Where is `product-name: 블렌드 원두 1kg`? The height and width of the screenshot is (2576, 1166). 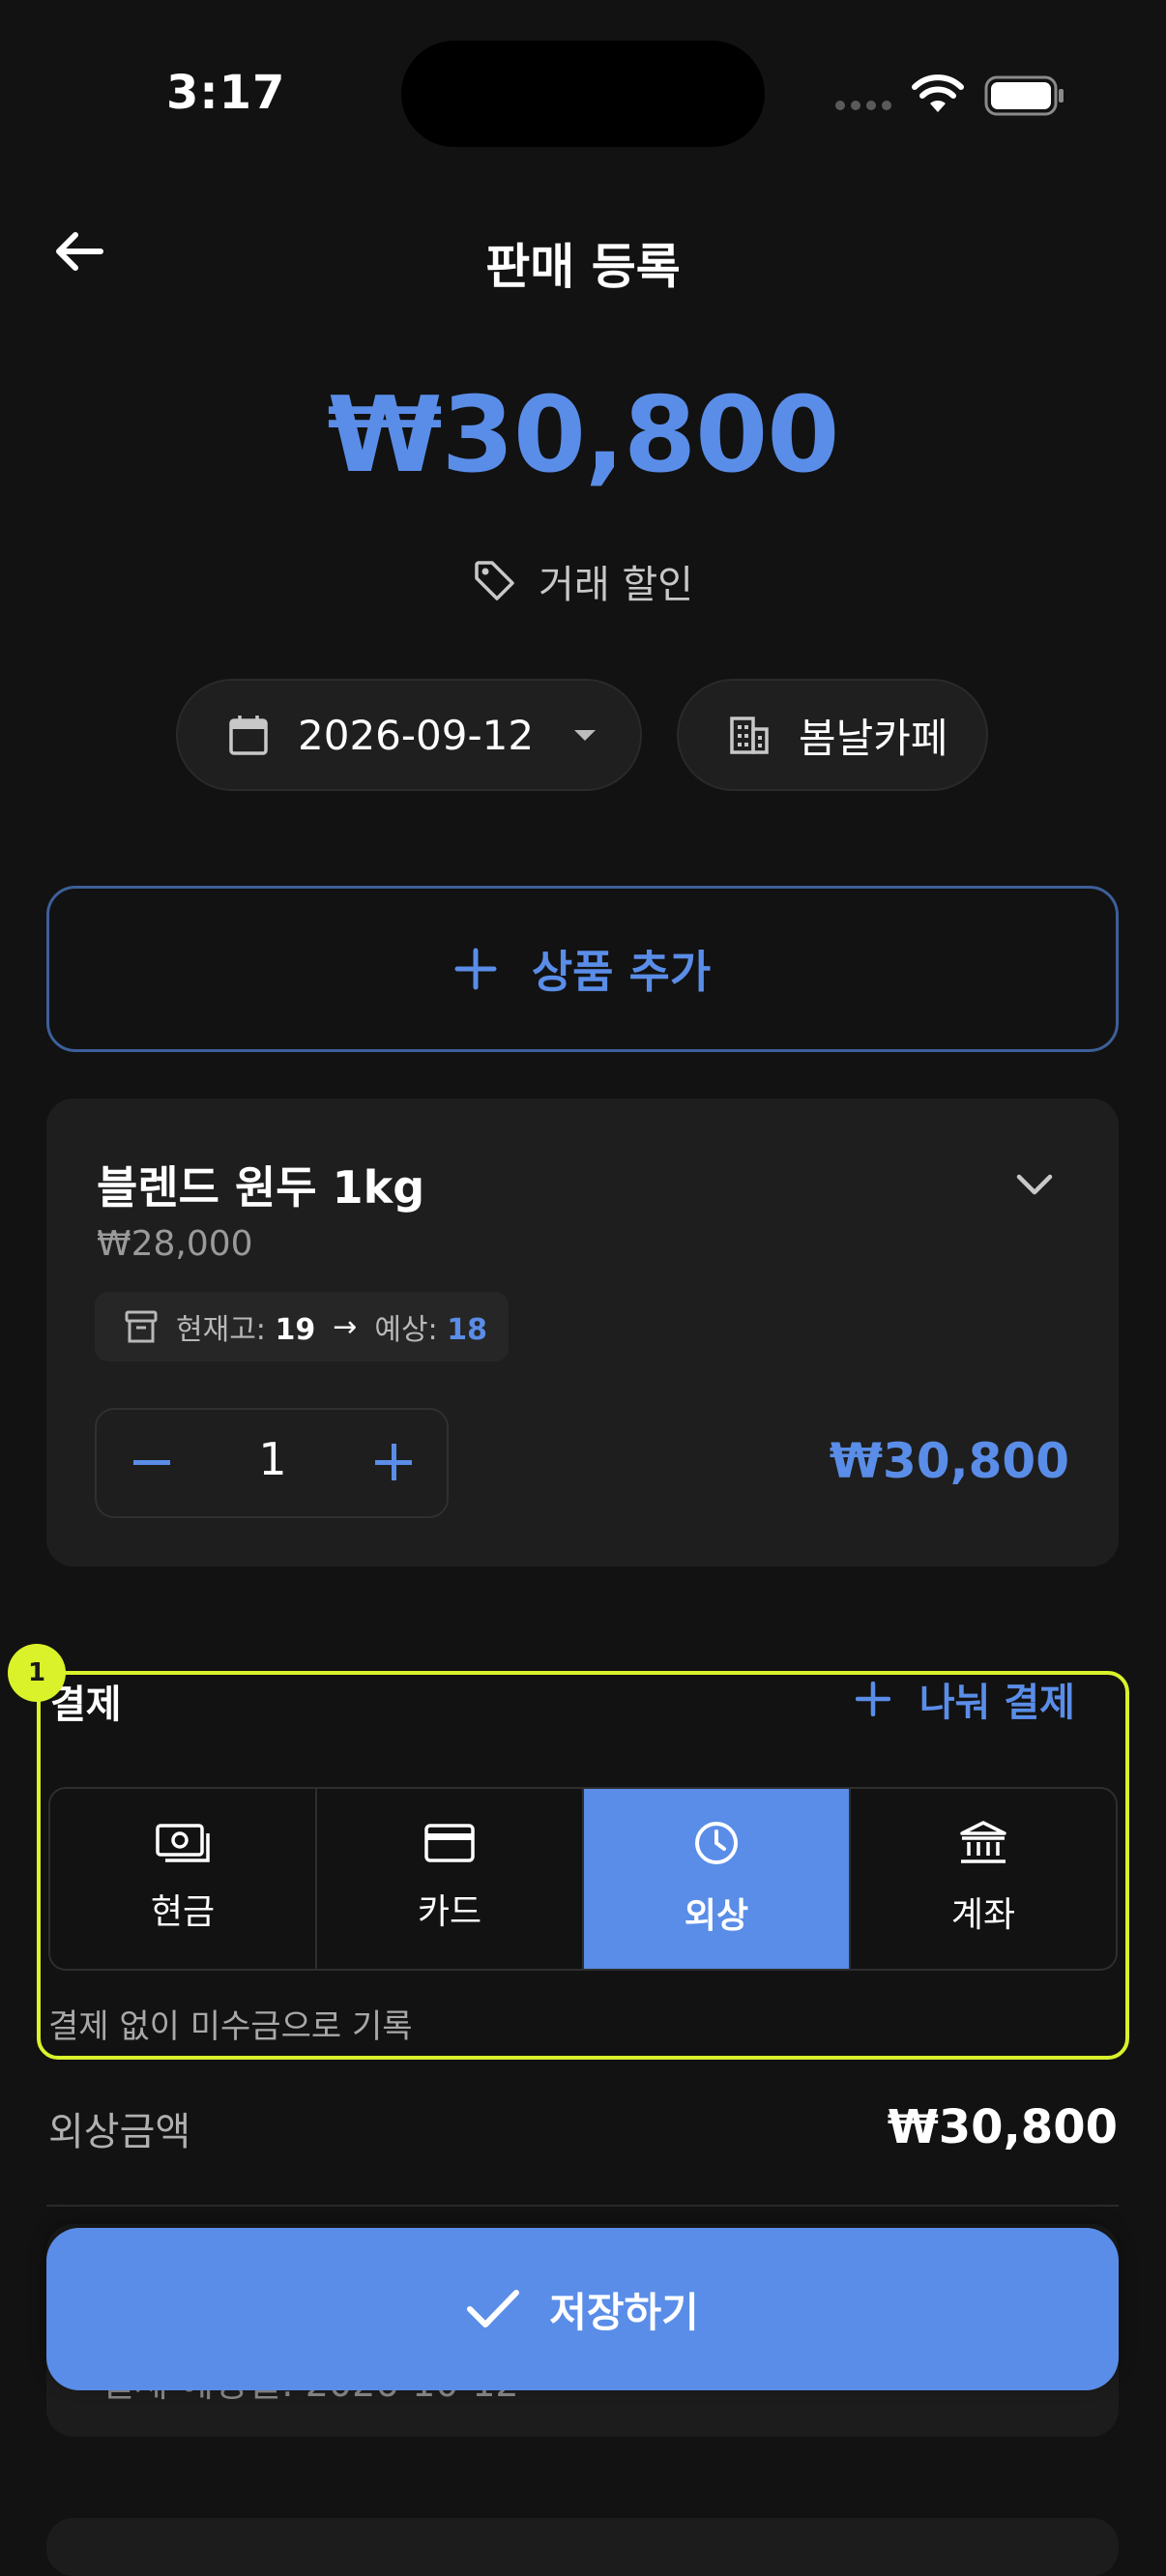 product-name: 블렌드 원두 1kg is located at coordinates (261, 1187).